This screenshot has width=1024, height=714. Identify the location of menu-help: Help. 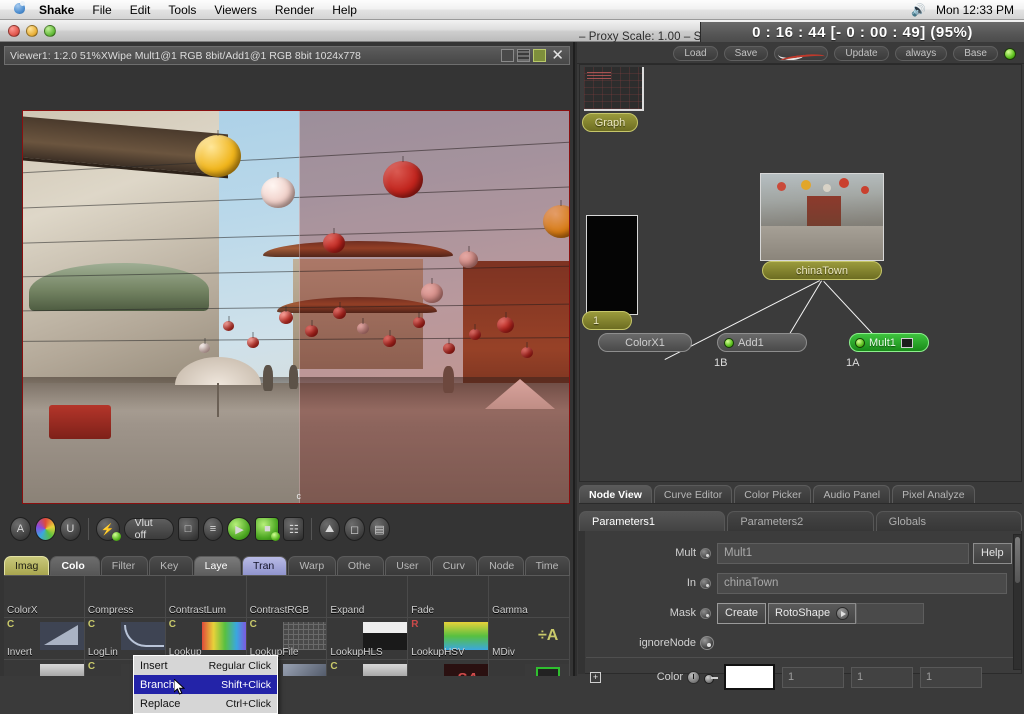
(344, 10).